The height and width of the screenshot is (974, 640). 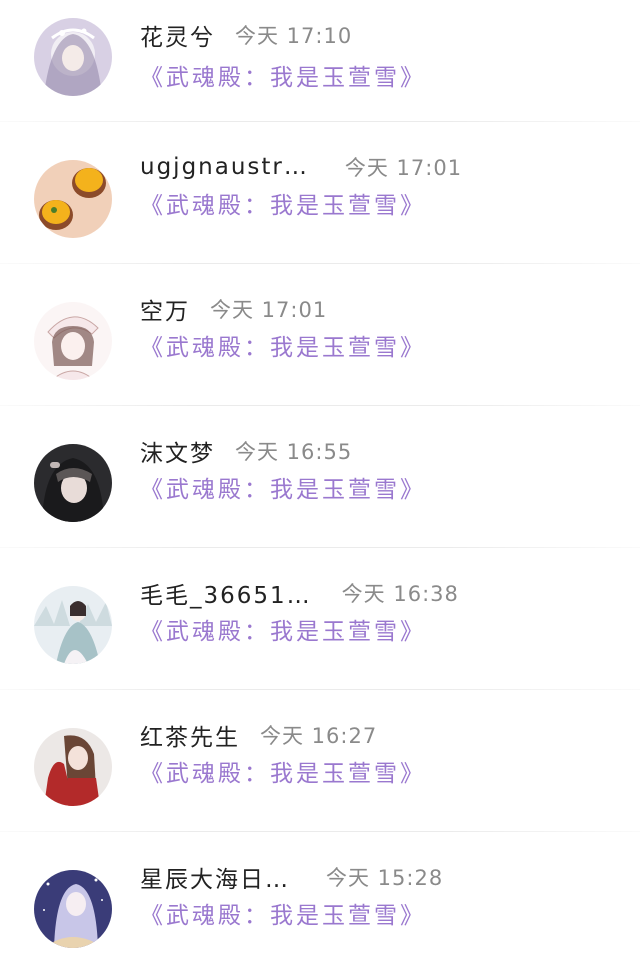 I want to click on comment-item: 红茶先生 今天 16:27 《武魂殿：我是玉萱雪》, so click(x=320, y=761).